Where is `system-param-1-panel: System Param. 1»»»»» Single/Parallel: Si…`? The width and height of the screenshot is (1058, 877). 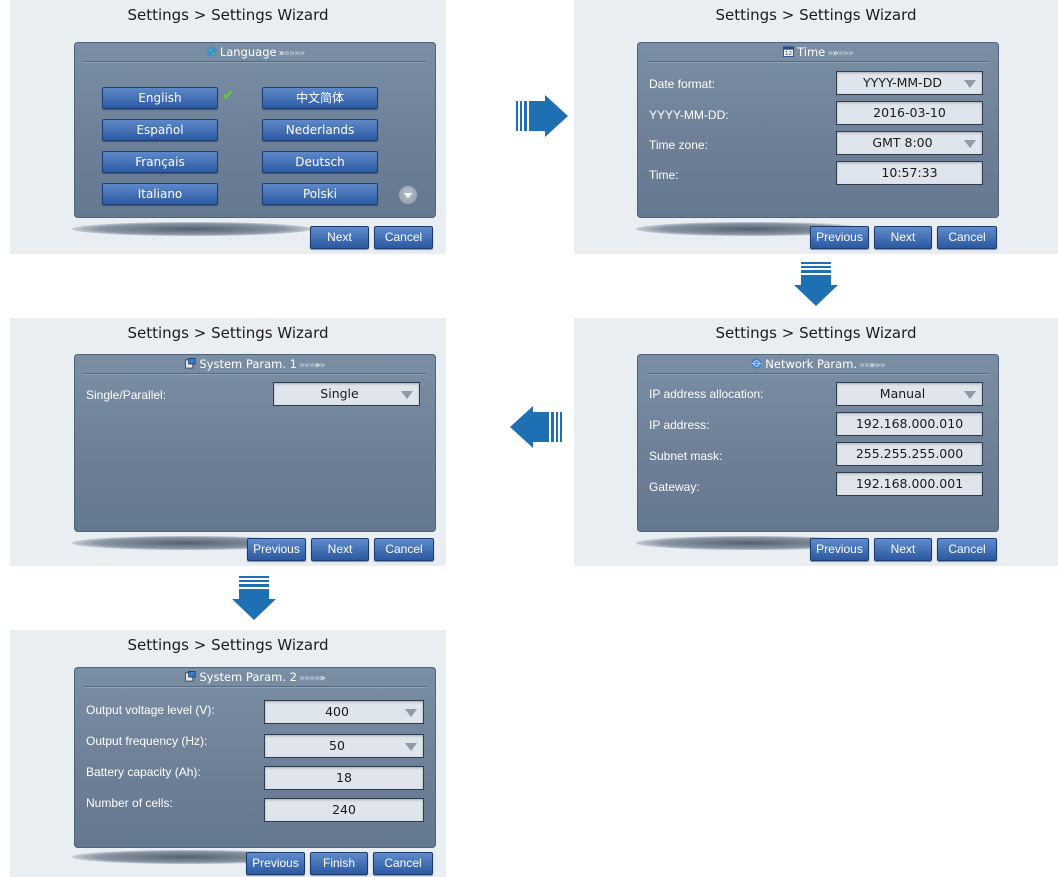
system-param-1-panel: System Param. 1»»»»» Single/Parallel: Si… is located at coordinates (255, 443).